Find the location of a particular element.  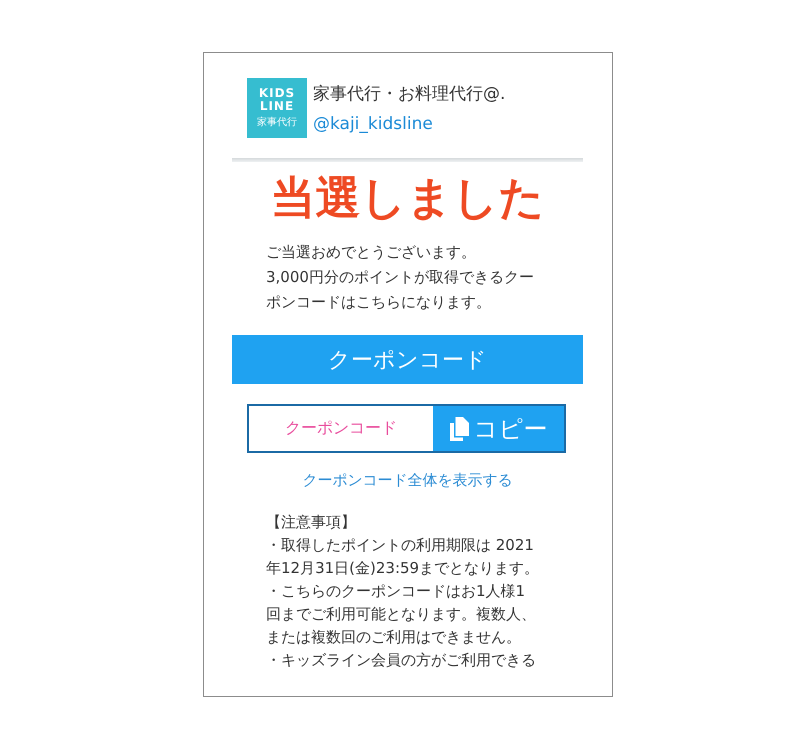

notes-item: ・取得したポイントの利用期限は 2021 年12月31日(金)23:59までとなります。 is located at coordinates (403, 557).